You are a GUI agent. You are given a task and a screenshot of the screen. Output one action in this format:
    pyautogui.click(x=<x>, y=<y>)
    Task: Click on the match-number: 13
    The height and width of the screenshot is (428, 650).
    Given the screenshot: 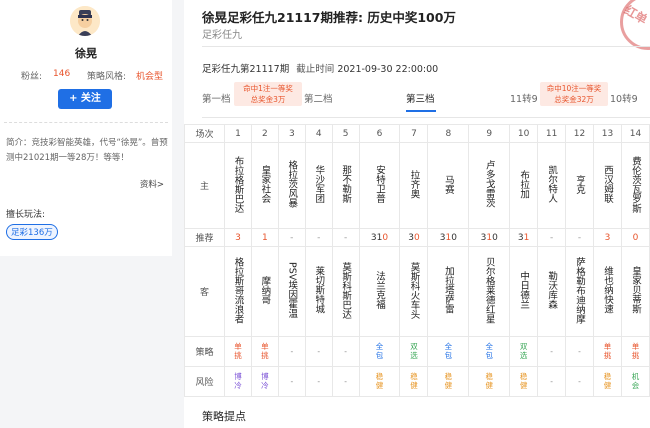 What is the action you would take?
    pyautogui.click(x=607, y=133)
    